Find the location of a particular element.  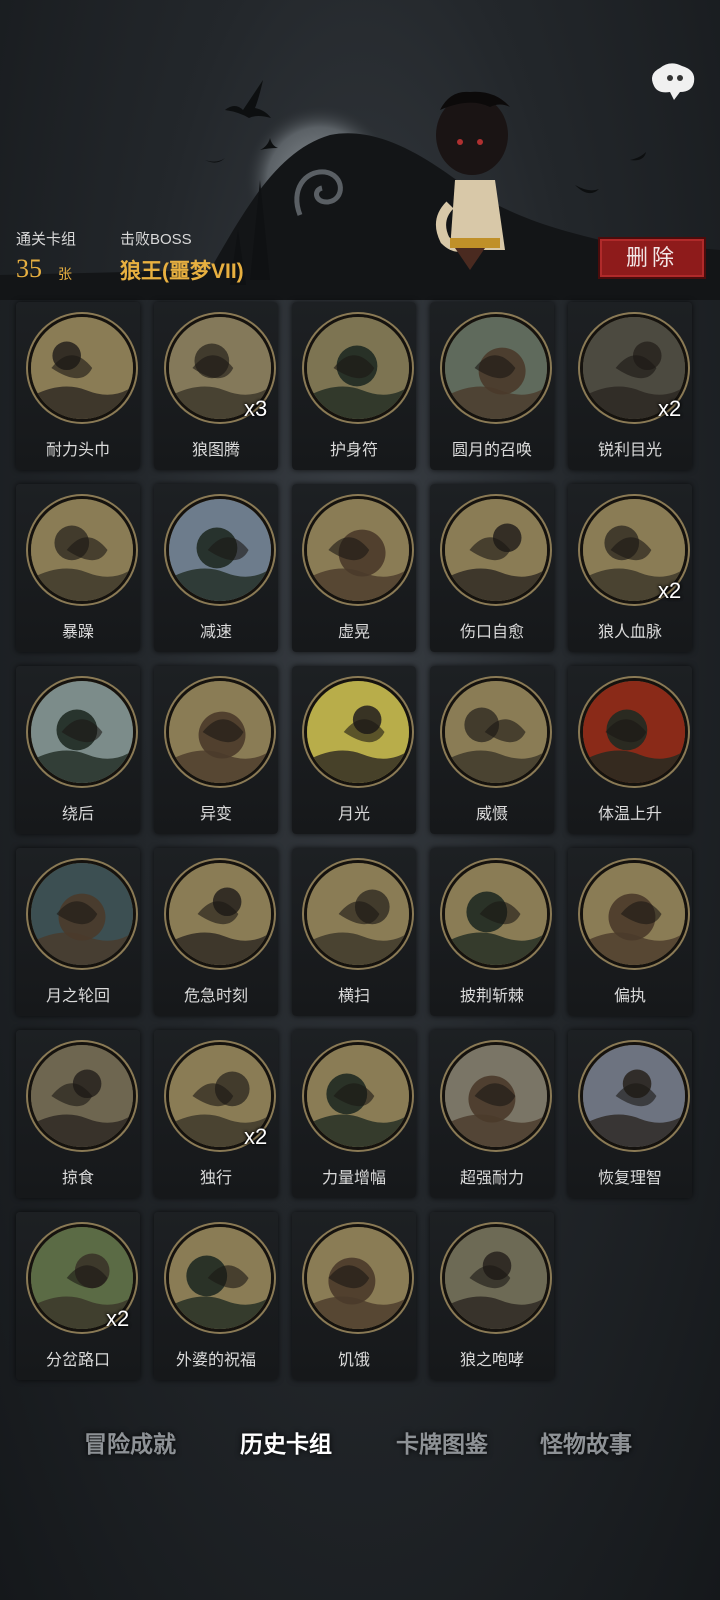

moon-phases-icon is located at coordinates (82, 914).